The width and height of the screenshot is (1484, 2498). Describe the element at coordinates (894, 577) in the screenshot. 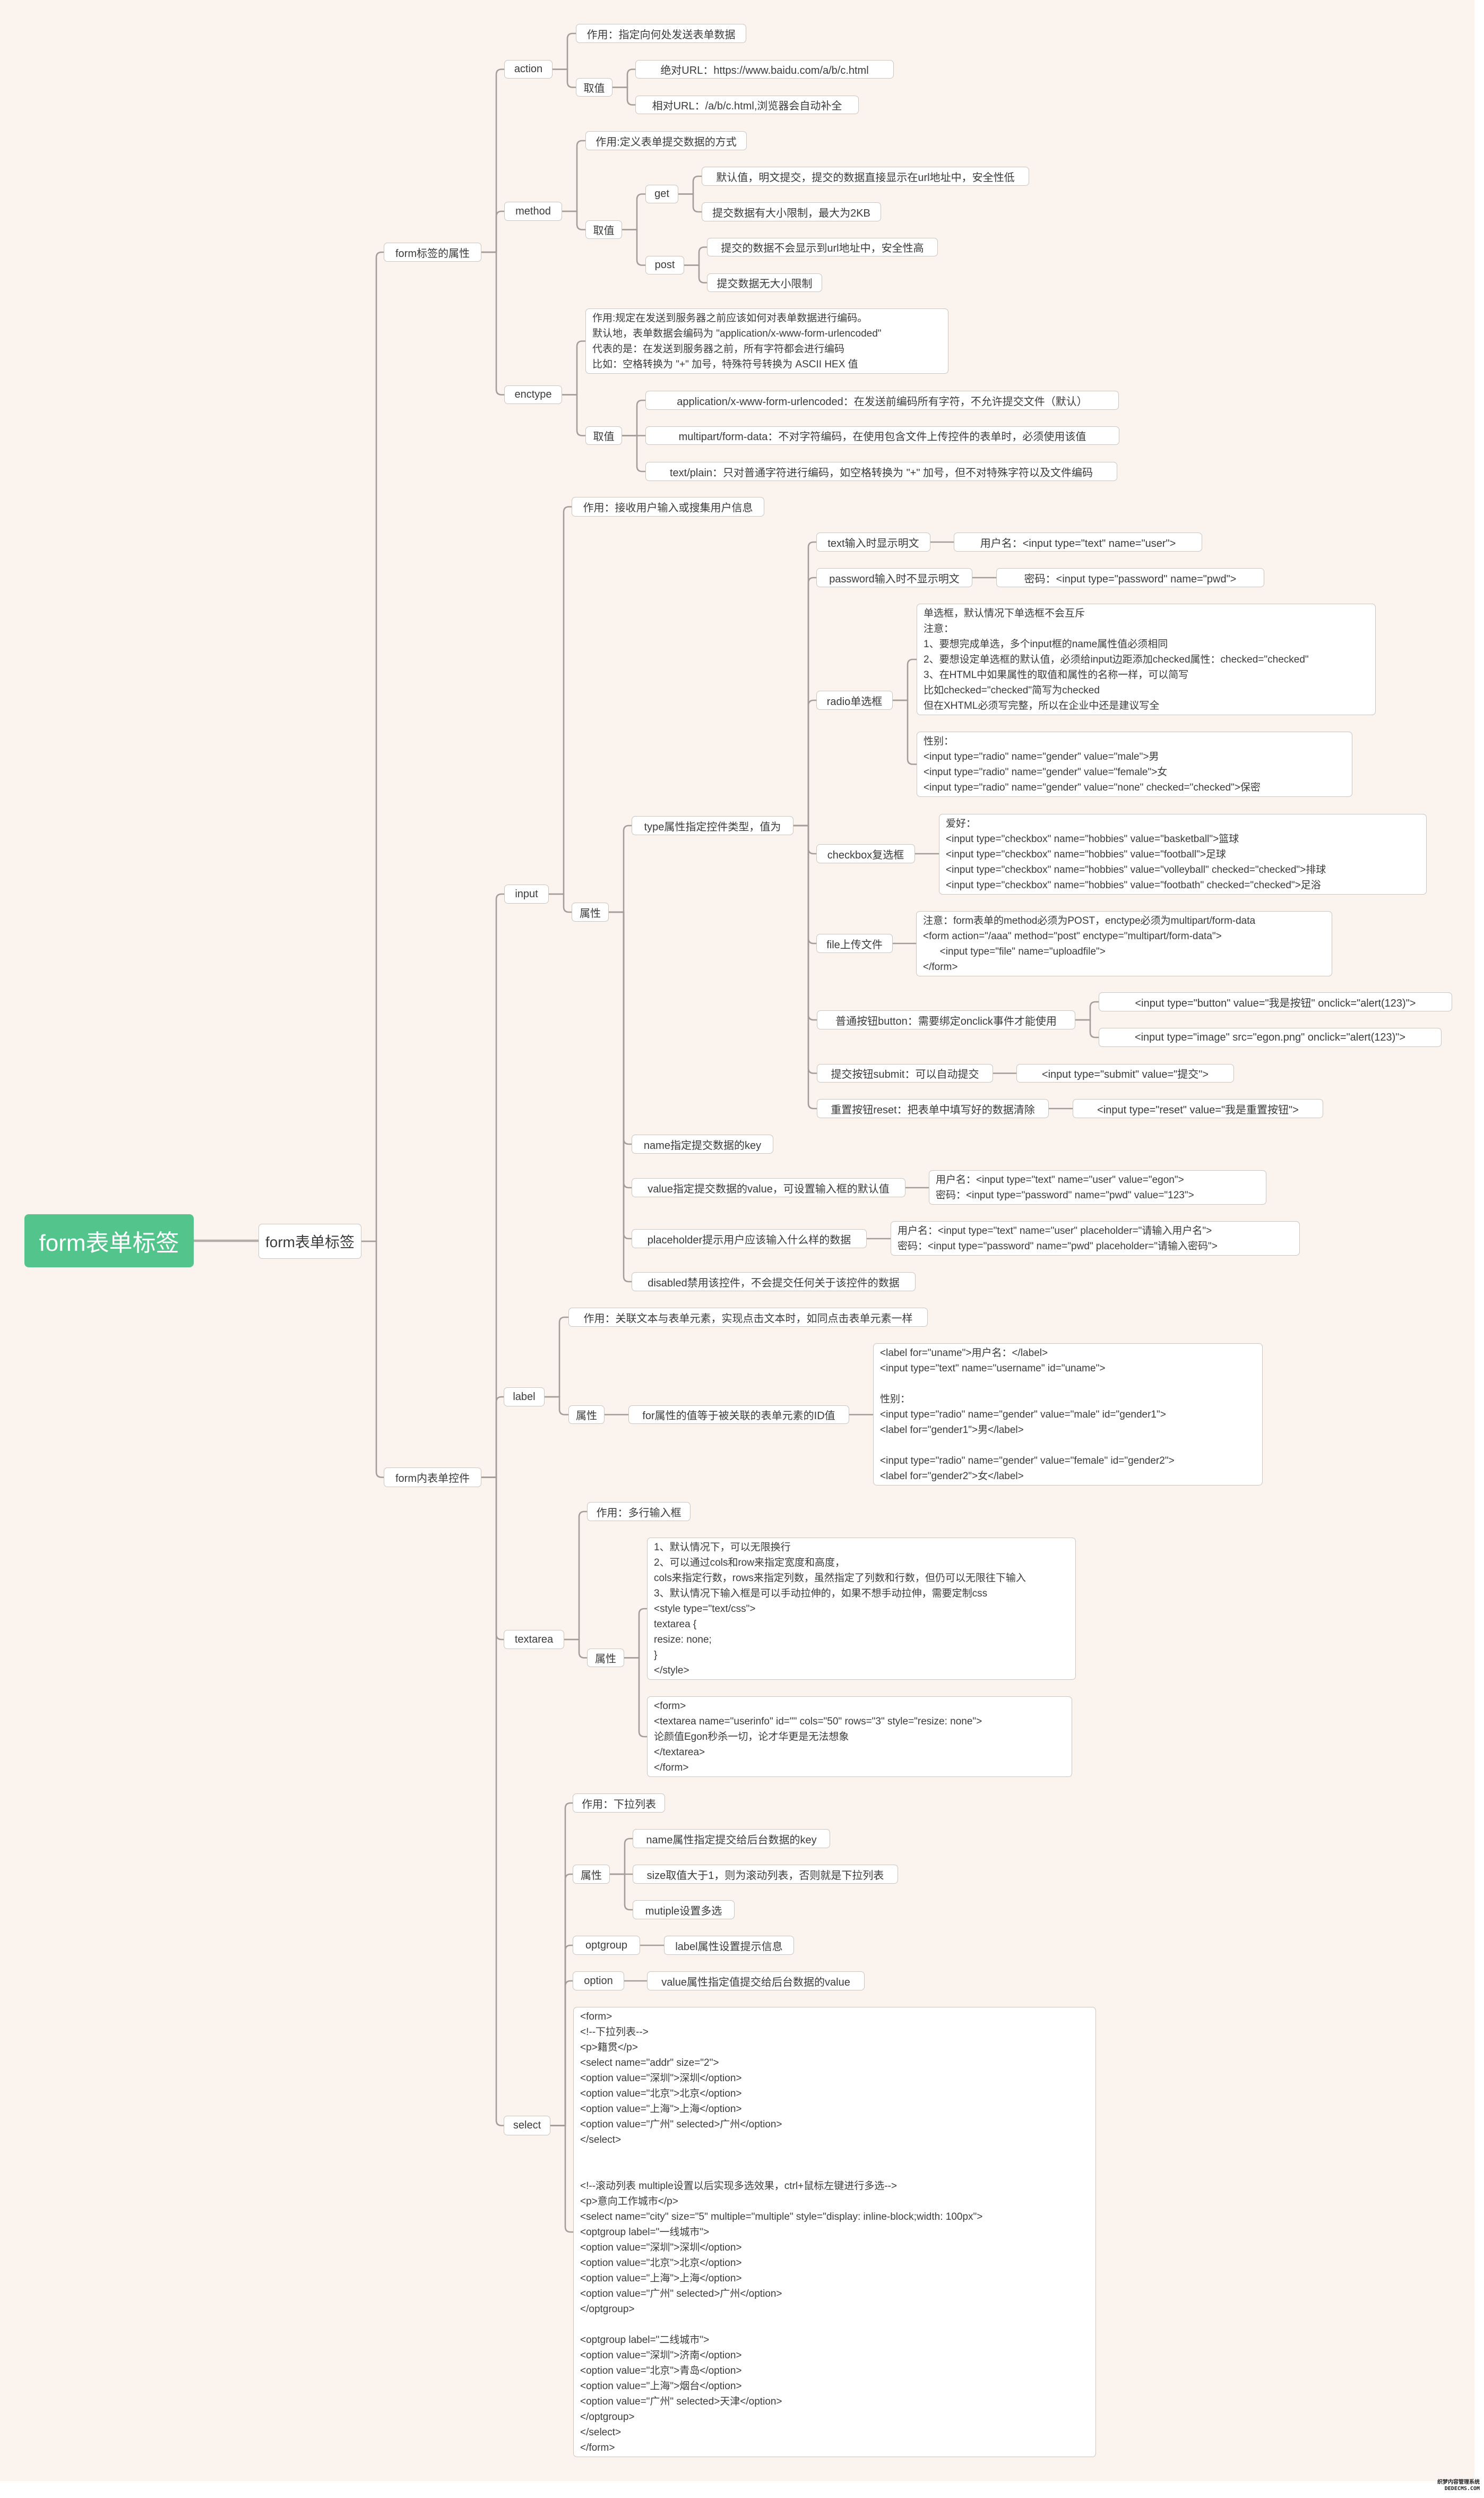

I see `node-type-password: password输入时不显示明文` at that location.